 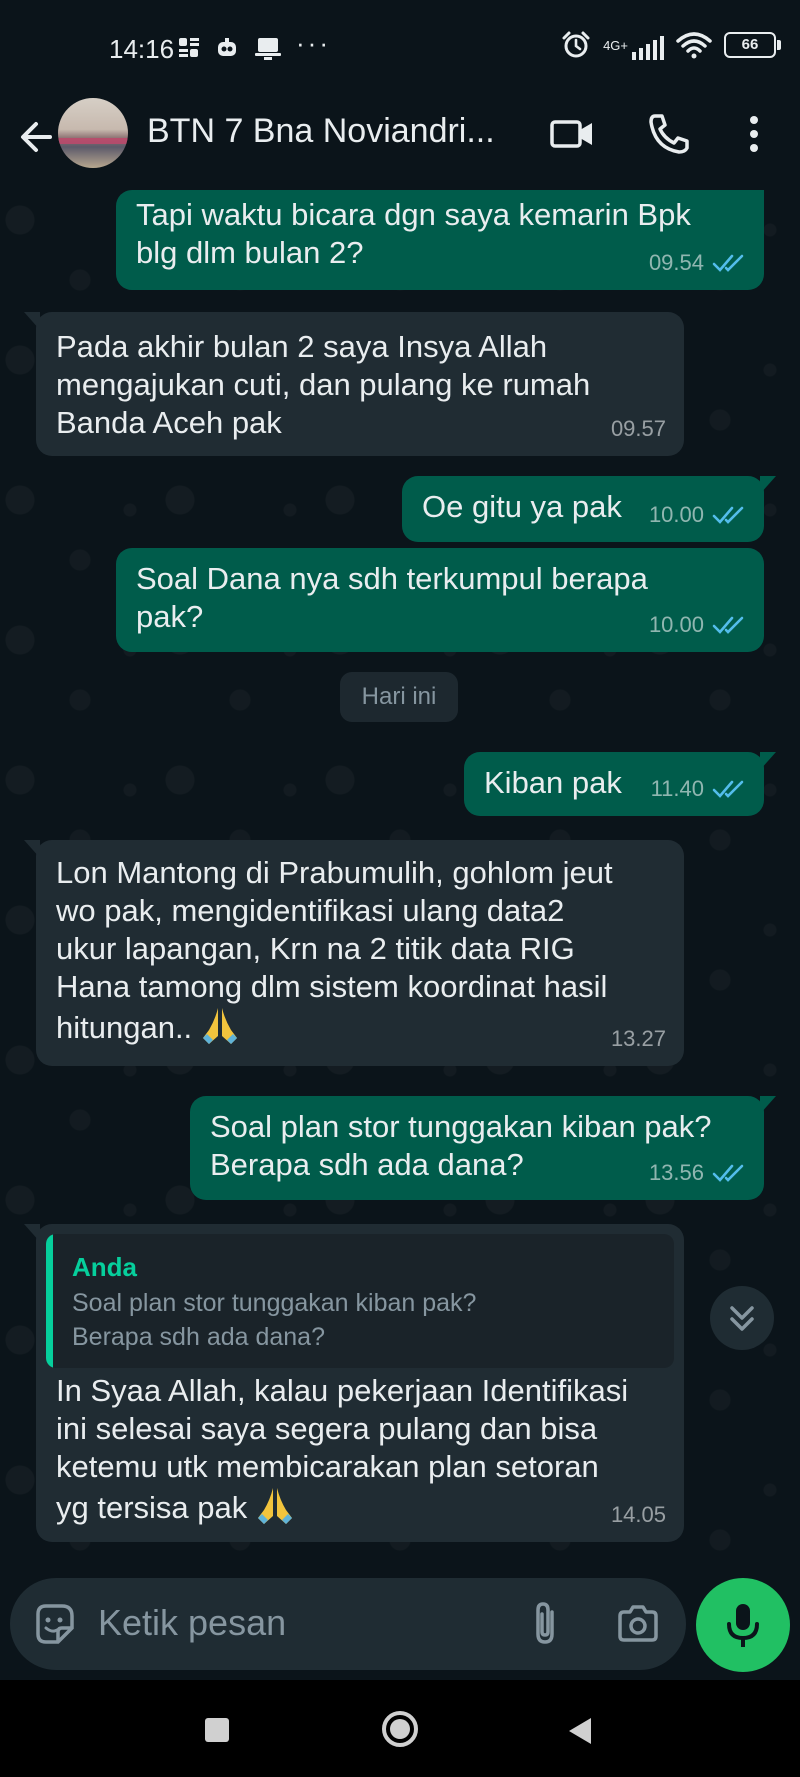 I want to click on system-navigation-bar, so click(x=400, y=1728).